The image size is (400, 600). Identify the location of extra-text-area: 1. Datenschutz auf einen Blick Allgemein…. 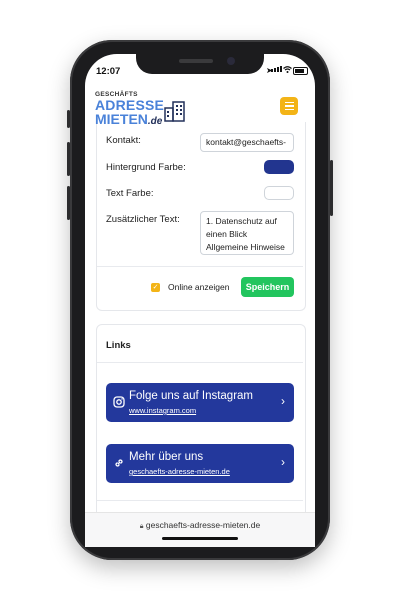
(247, 233).